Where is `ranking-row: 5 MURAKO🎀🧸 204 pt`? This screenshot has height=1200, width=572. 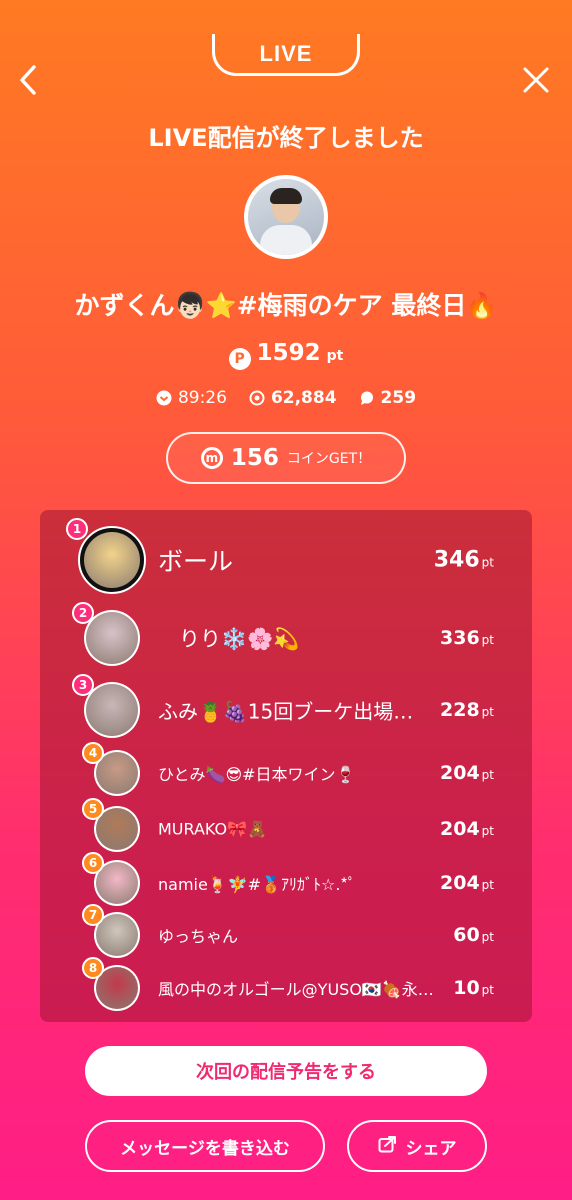 ranking-row: 5 MURAKO🎀🧸 204 pt is located at coordinates (286, 825).